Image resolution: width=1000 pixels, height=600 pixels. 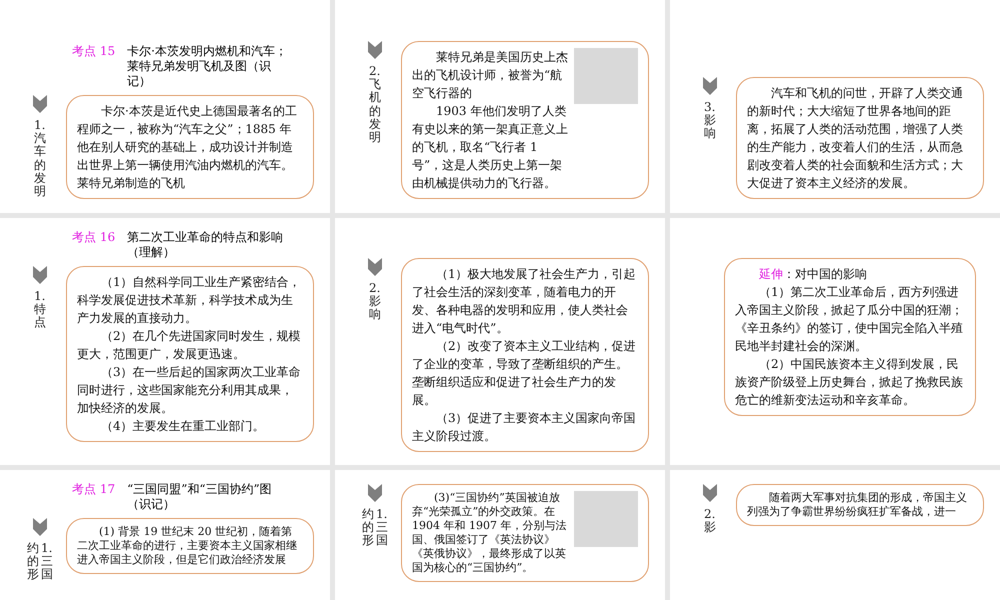 I want to click on slide-thumbnail: 2. 影响 （1）极大地发展了社会生产力，引起了社会生活的深刻变革，随着电力的开发、各种电器的发明和应用，使人类社会进入“电气时代”。 （2）改变了资本主义工业结构，促进了企业的变革，导致了垄断组织的产生。垄断组织适应和促进了社会生产力的发展。 （3）促进了主要资本主义国家向帝国主义阶段过渡。, so click(x=500, y=341).